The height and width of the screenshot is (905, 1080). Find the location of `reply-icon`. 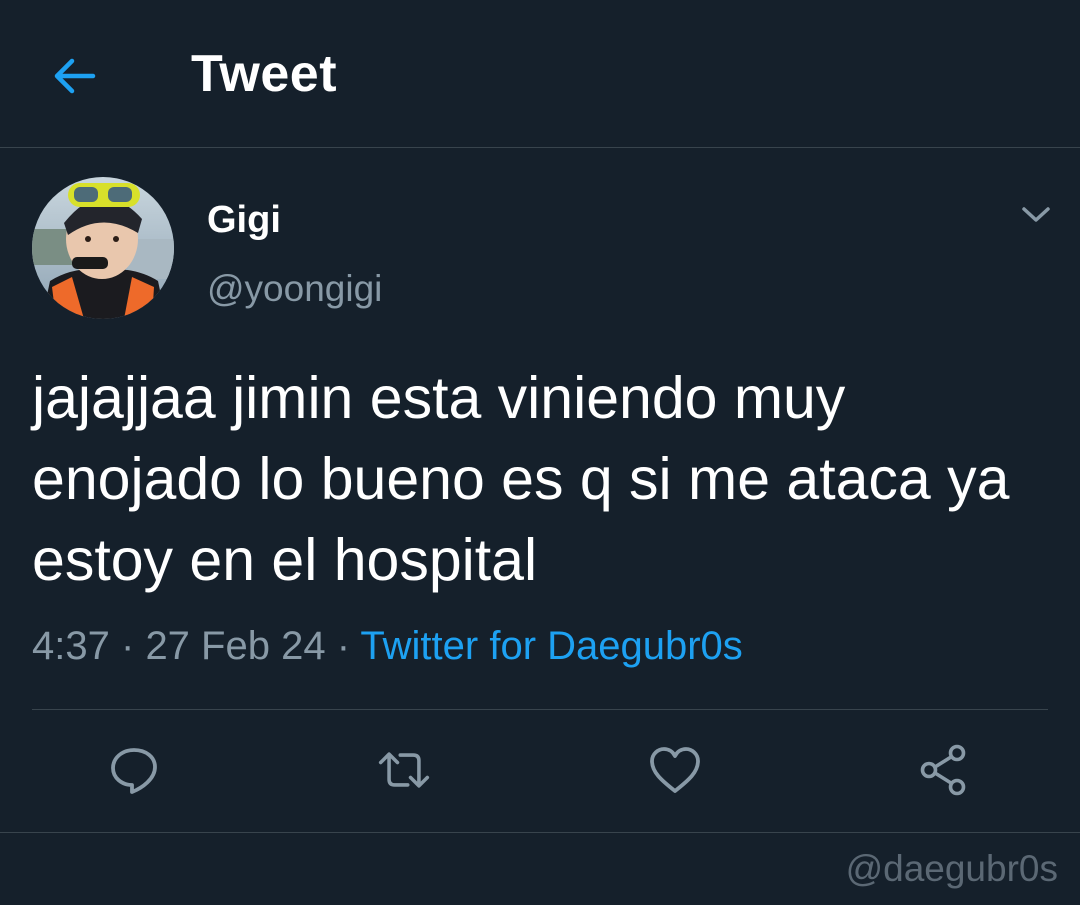

reply-icon is located at coordinates (134, 771).